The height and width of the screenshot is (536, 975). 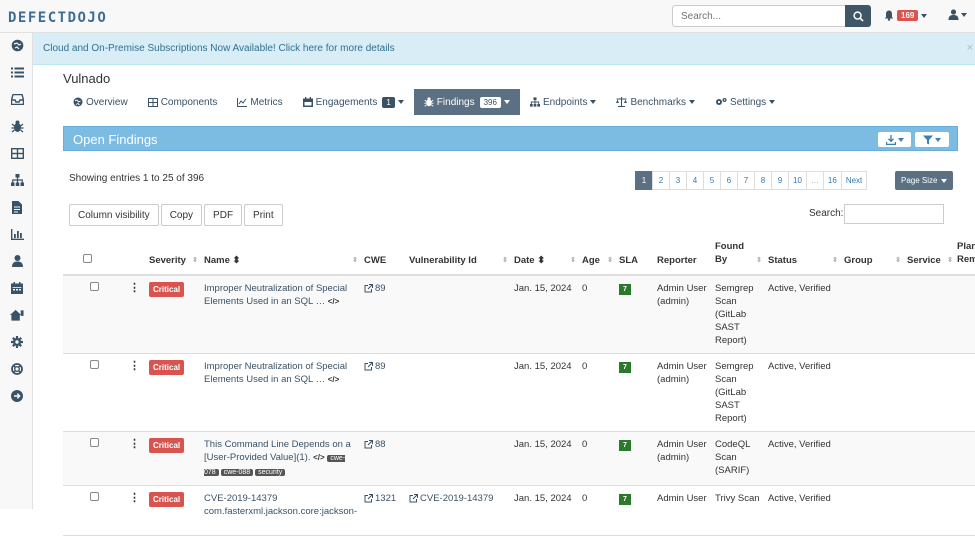 I want to click on status-header: Status ⬍, so click(x=802, y=256).